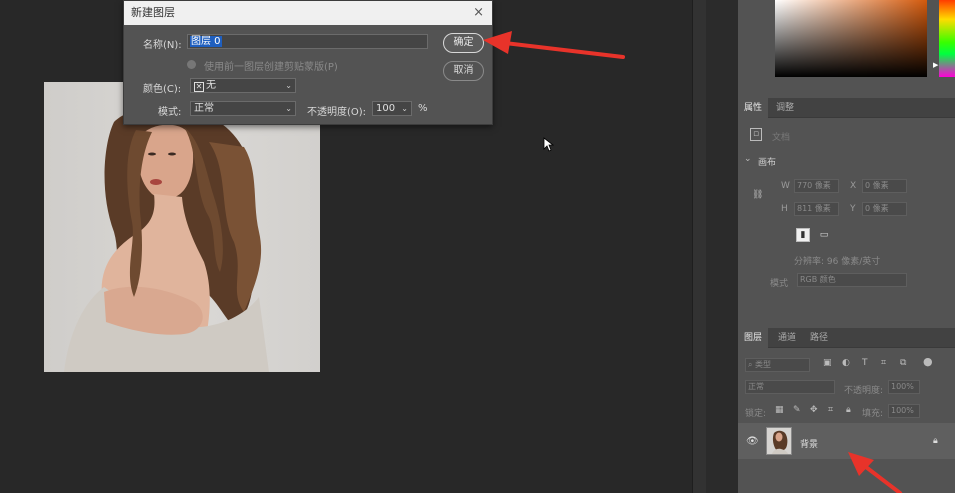  What do you see at coordinates (928, 361) in the screenshot?
I see `filter-toggle-icon: ●` at bounding box center [928, 361].